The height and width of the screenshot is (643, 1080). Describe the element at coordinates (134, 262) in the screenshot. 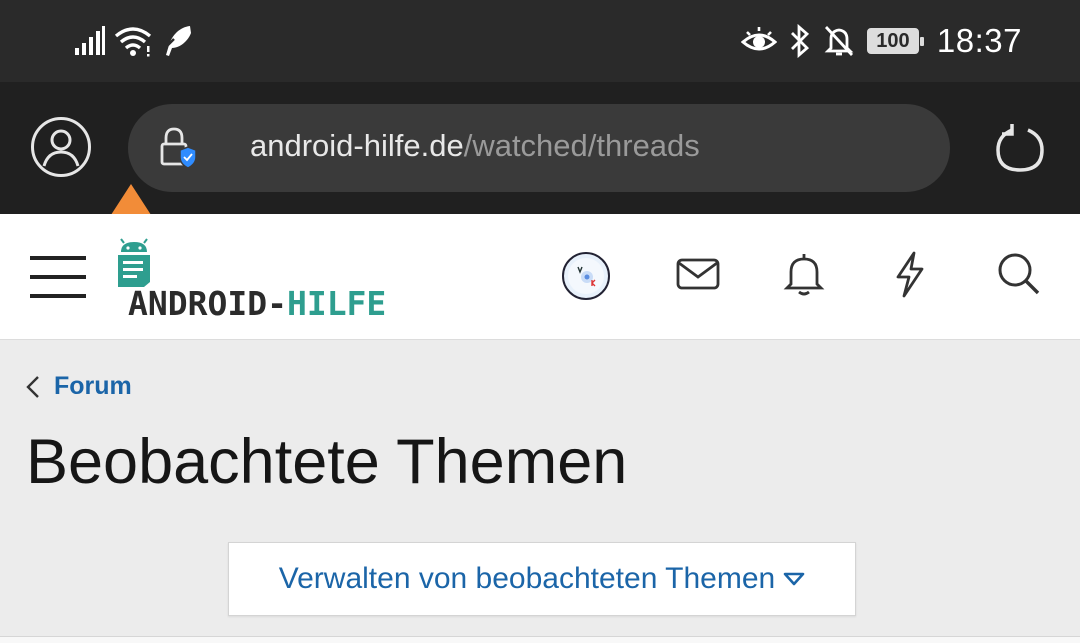

I see `android-robot-icon` at that location.